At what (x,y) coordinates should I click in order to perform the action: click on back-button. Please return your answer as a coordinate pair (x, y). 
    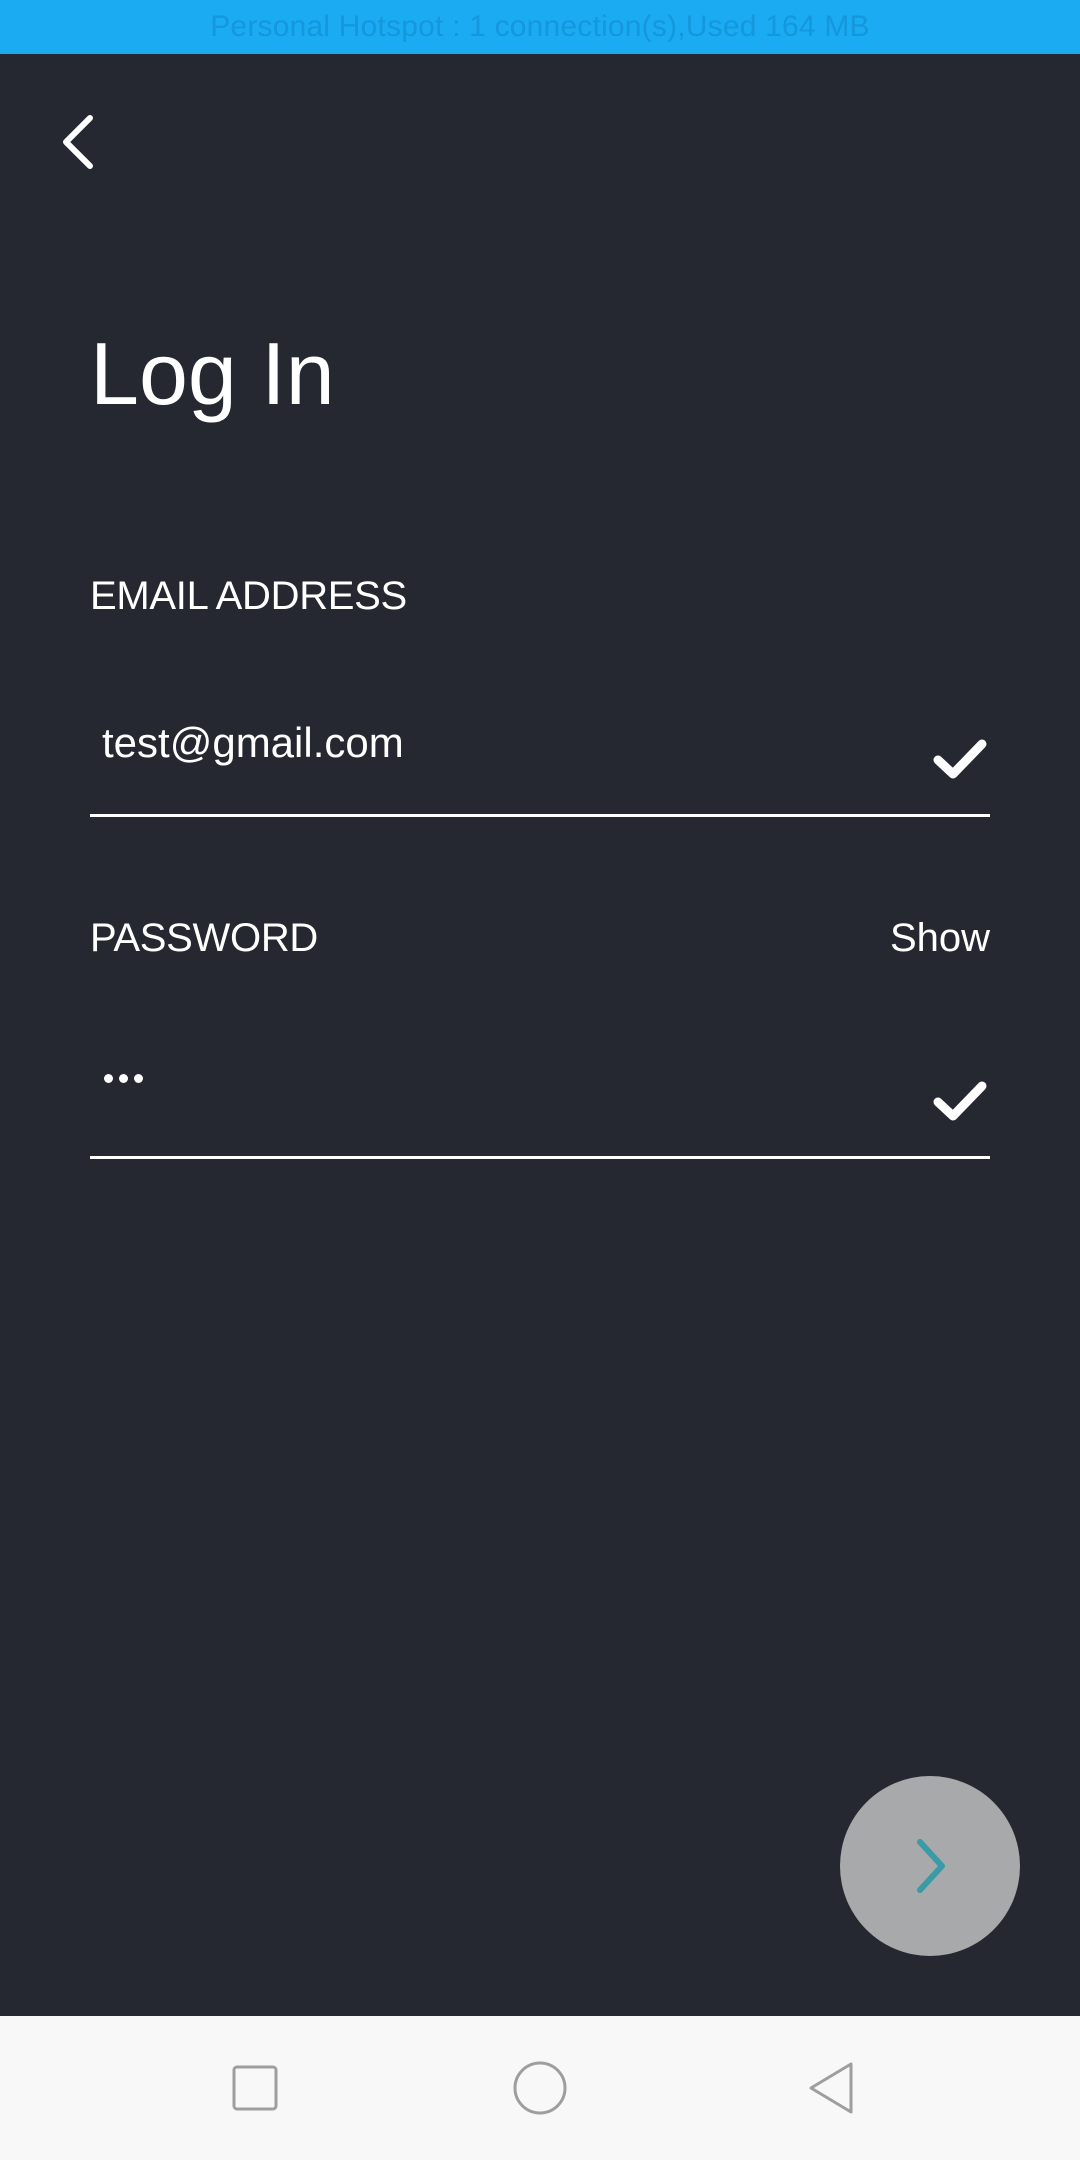
    Looking at the image, I should click on (78, 142).